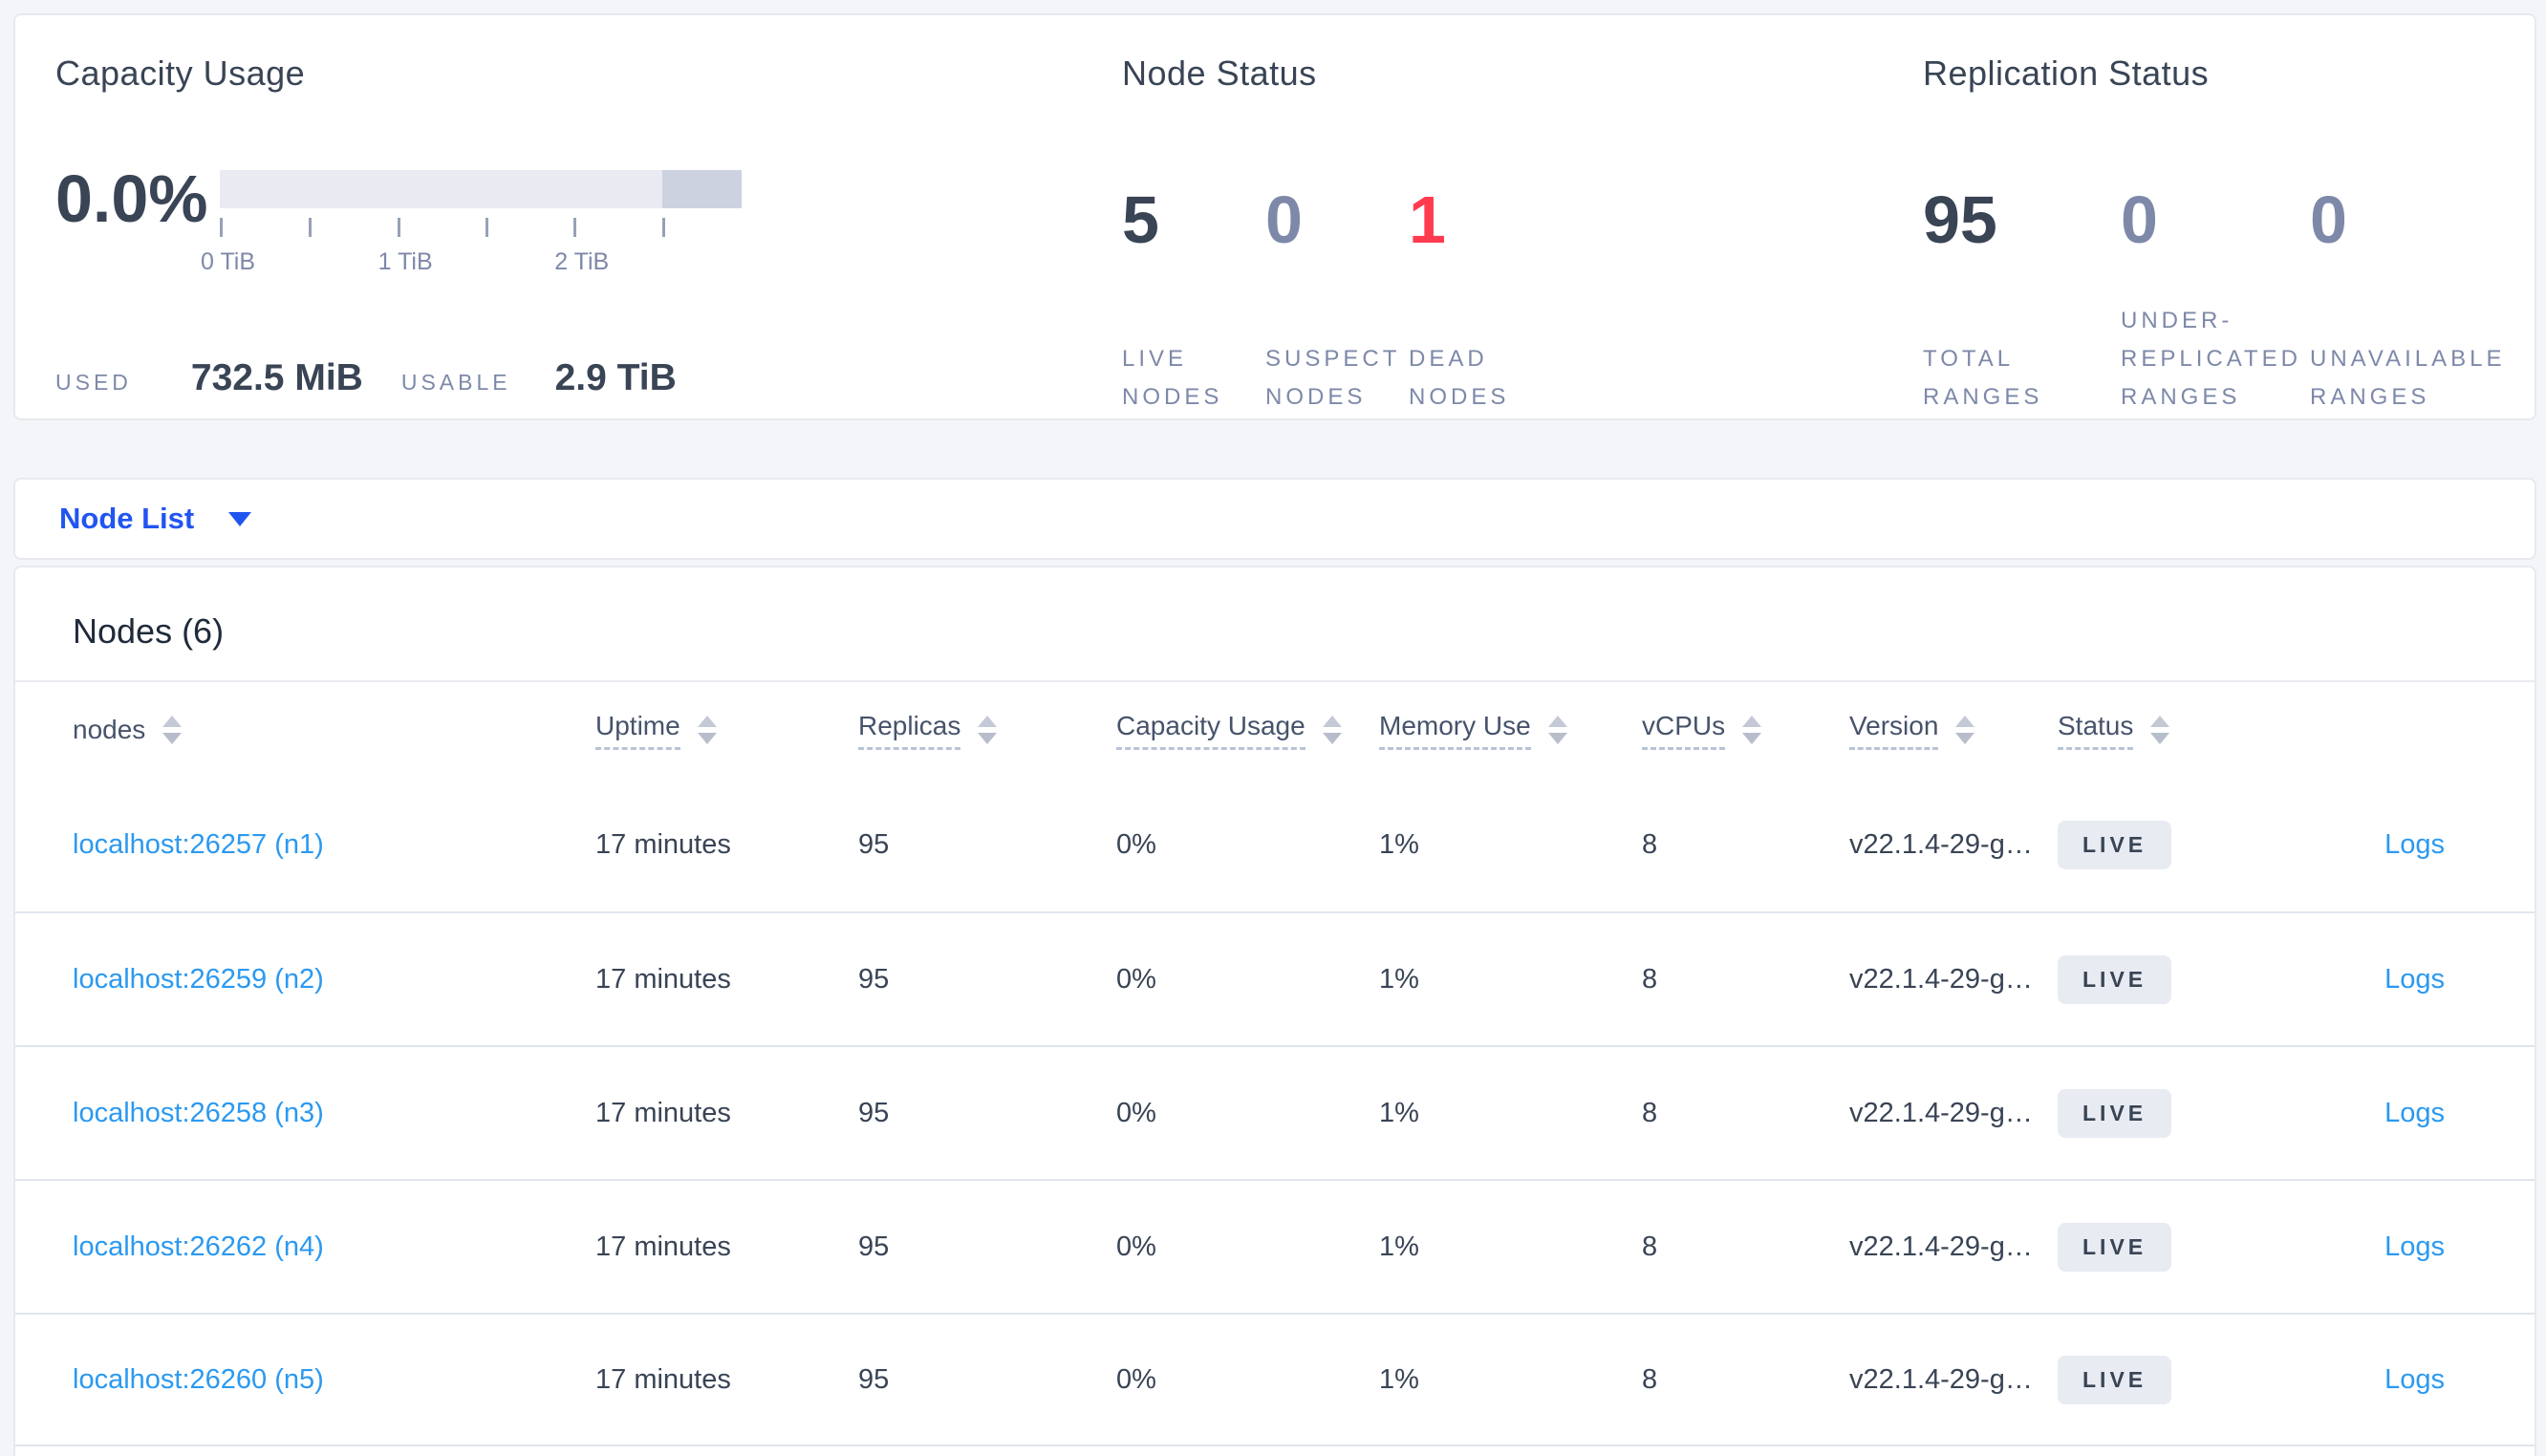  Describe the element at coordinates (1210, 730) in the screenshot. I see `column-header-label: Capacity Usage` at that location.